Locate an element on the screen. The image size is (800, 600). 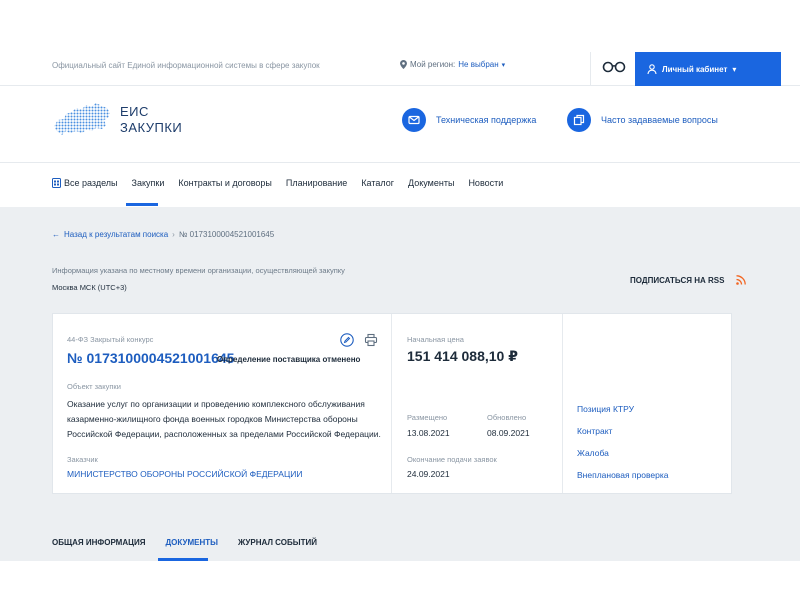
rss-icon is located at coordinates (741, 280).